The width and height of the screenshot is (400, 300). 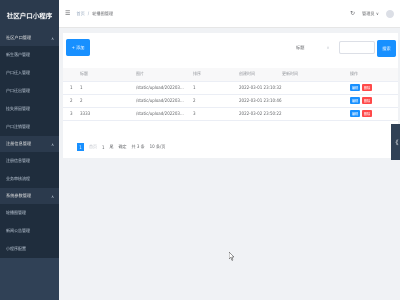 I want to click on add-button-label: 添加, so click(x=80, y=47).